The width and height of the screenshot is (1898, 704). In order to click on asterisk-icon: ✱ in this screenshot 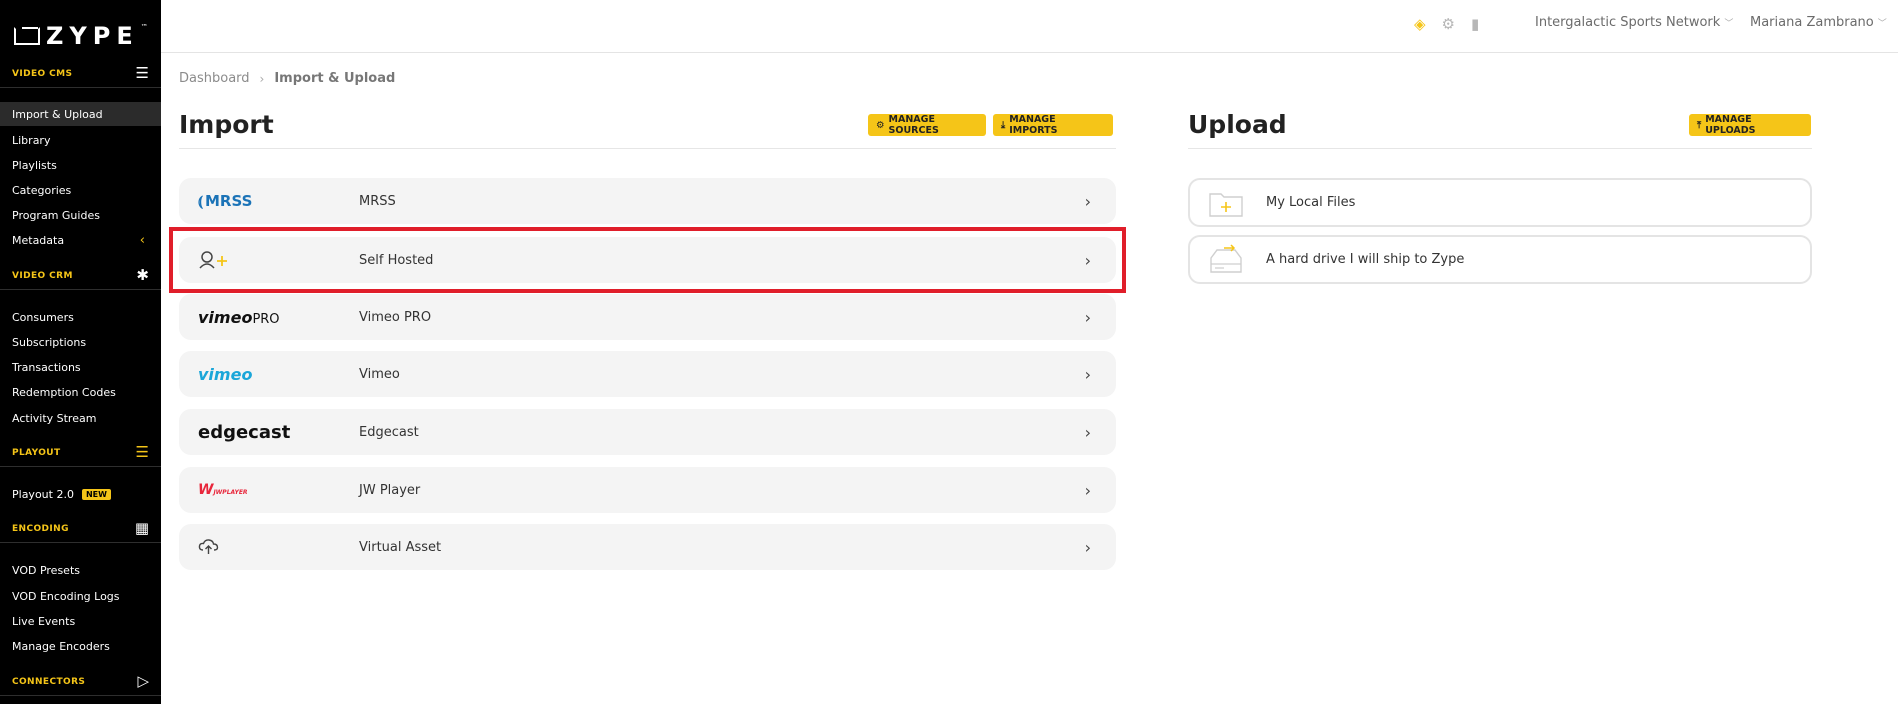, I will do `click(142, 275)`.